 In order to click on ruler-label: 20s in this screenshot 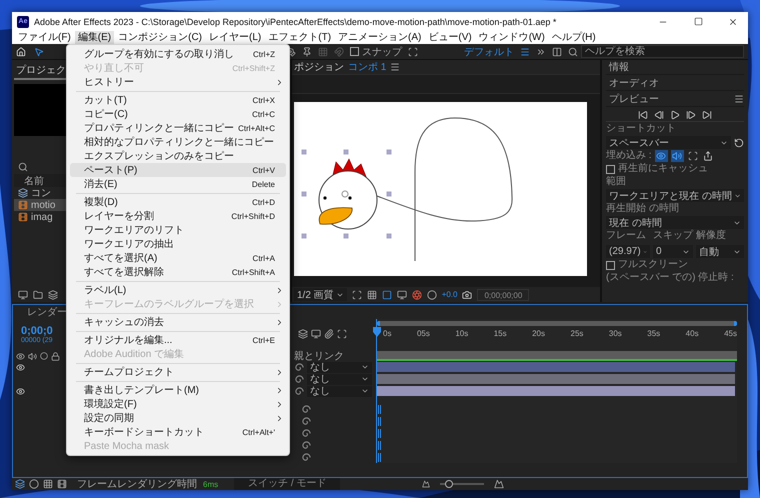, I will do `click(539, 334)`.